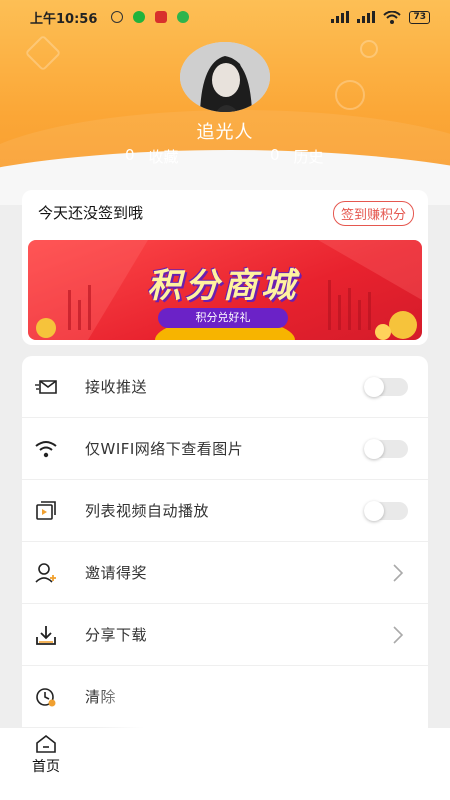  Describe the element at coordinates (46, 635) in the screenshot. I see `download-icon` at that location.